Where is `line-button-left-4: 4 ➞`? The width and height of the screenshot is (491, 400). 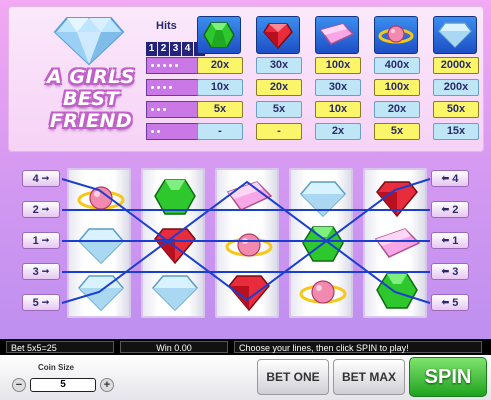 line-button-left-4: 4 ➞ is located at coordinates (41, 178).